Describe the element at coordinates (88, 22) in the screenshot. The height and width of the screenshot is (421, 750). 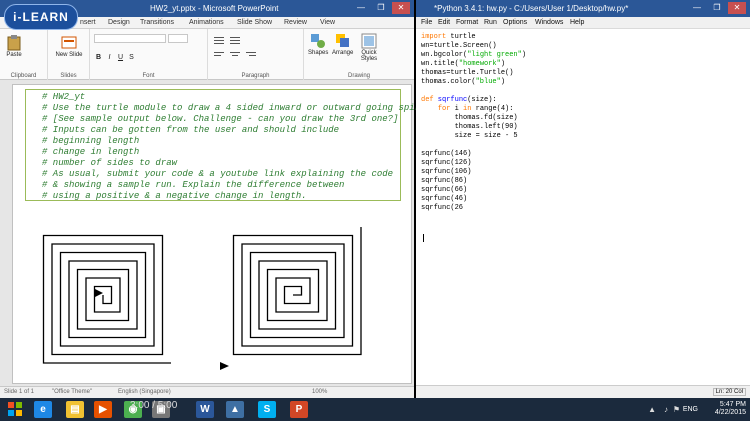
I see `tab-insert: nsert` at that location.